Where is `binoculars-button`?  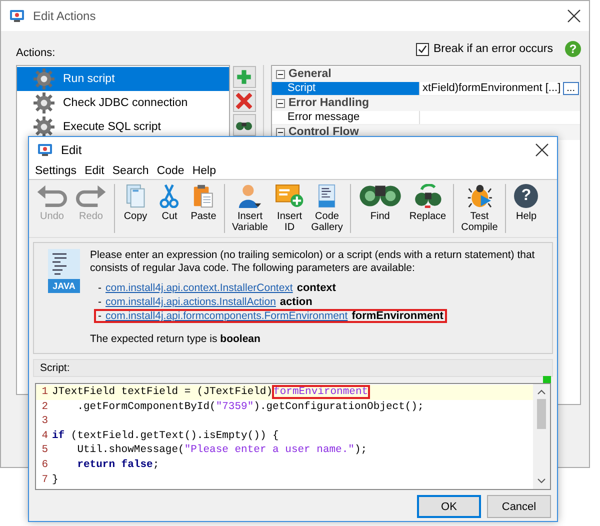
binoculars-button is located at coordinates (244, 125).